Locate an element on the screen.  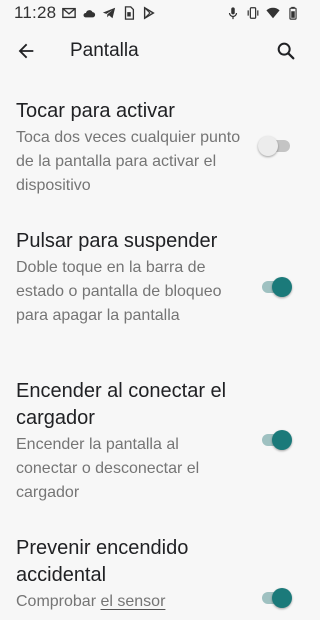
play-icon is located at coordinates (149, 13).